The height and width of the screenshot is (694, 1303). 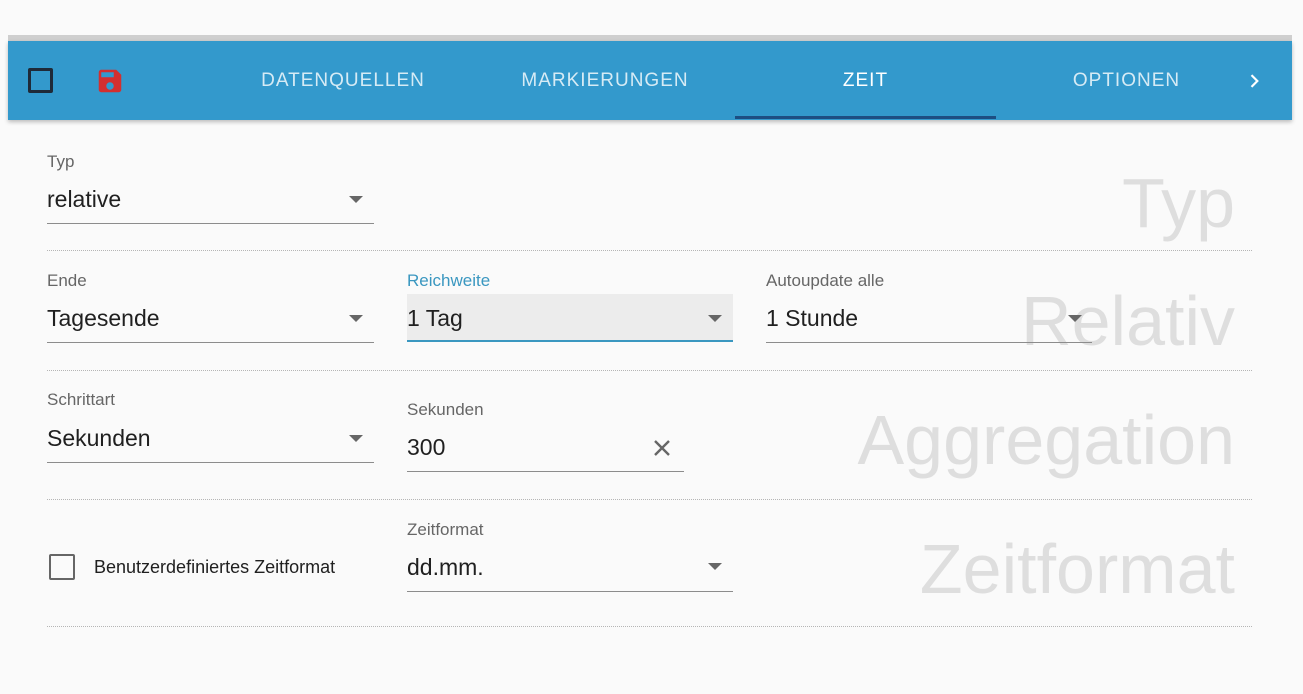 I want to click on sekunden-underline, so click(x=545, y=471).